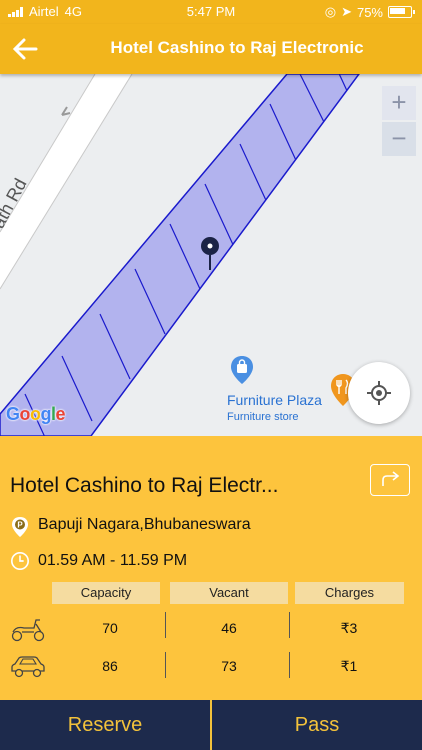 This screenshot has width=422, height=750. I want to click on directions-button, so click(390, 480).